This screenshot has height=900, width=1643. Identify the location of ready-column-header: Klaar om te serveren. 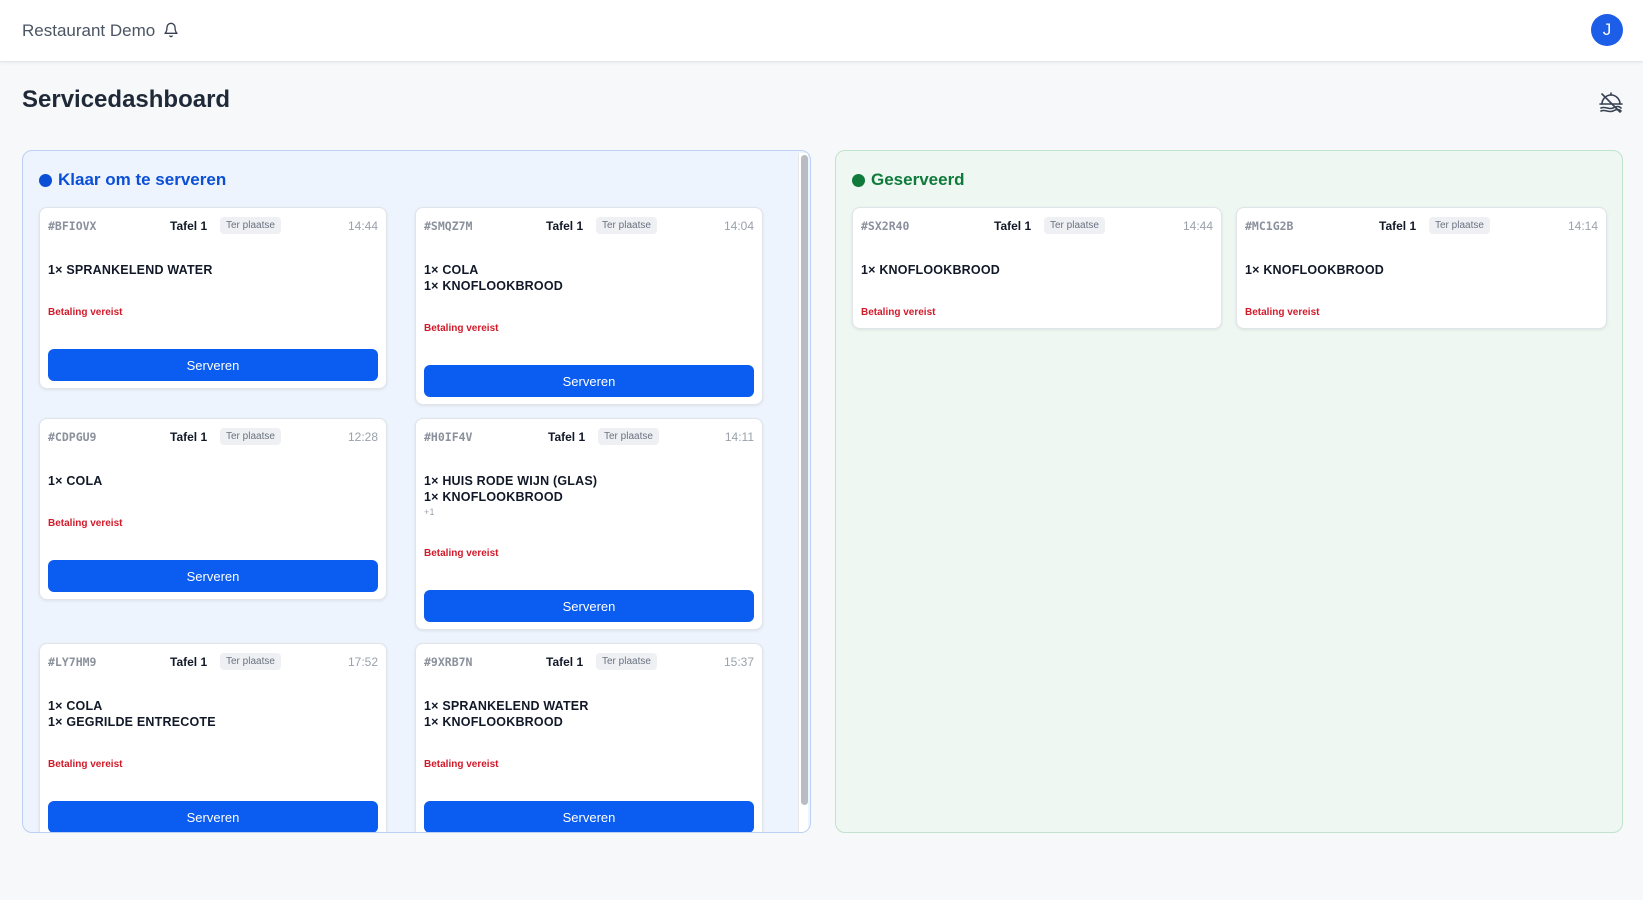
(132, 180).